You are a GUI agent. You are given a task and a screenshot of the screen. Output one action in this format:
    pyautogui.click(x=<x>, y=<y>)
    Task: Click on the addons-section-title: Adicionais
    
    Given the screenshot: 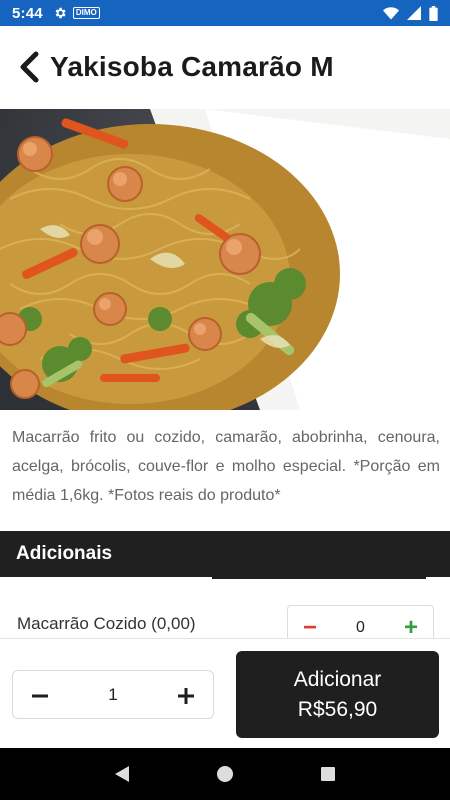 What is the action you would take?
    pyautogui.click(x=64, y=553)
    